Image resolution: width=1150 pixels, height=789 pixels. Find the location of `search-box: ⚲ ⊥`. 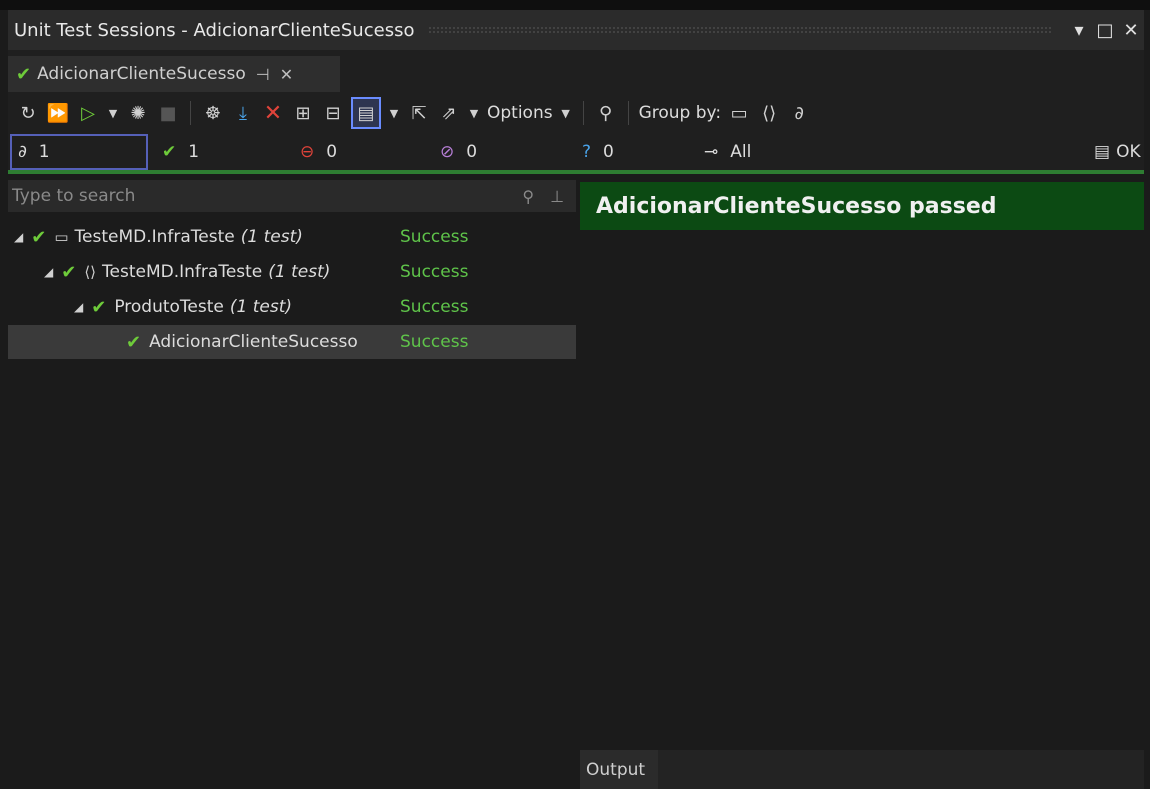

search-box: ⚲ ⊥ is located at coordinates (292, 196).